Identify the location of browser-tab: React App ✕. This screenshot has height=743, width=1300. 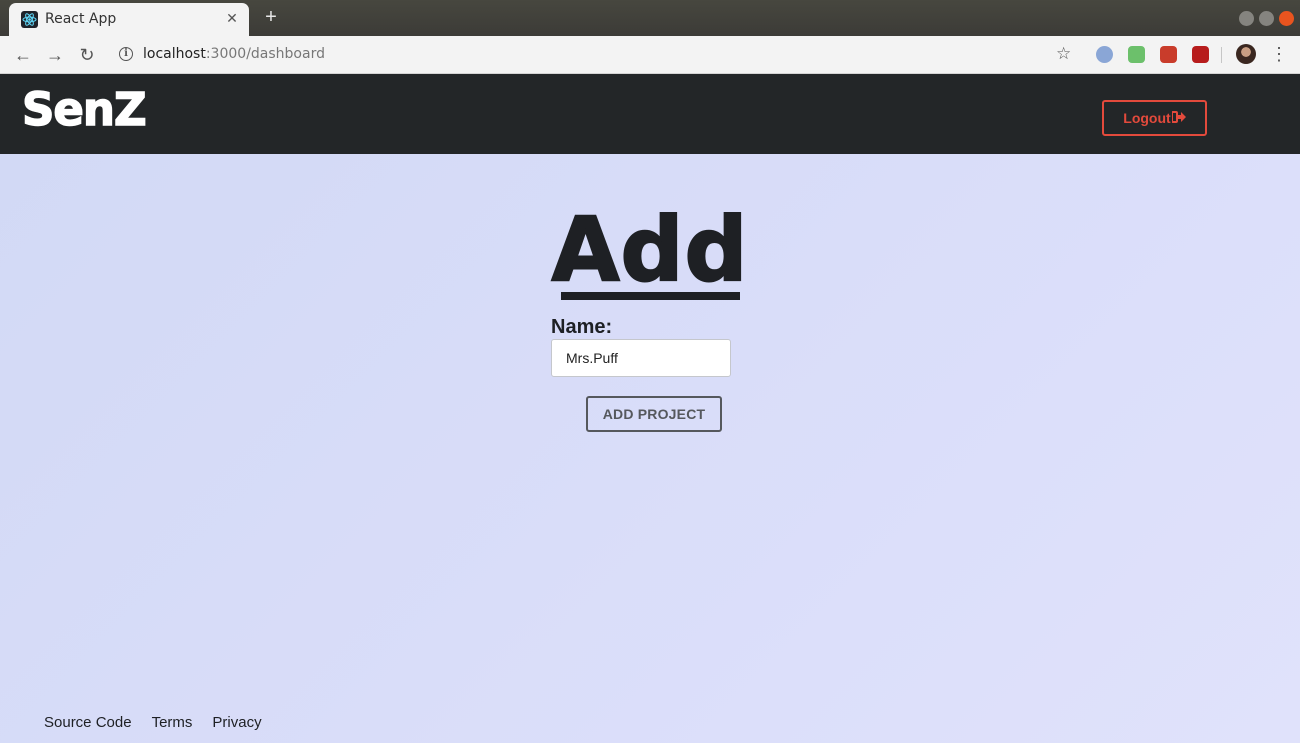
(129, 19).